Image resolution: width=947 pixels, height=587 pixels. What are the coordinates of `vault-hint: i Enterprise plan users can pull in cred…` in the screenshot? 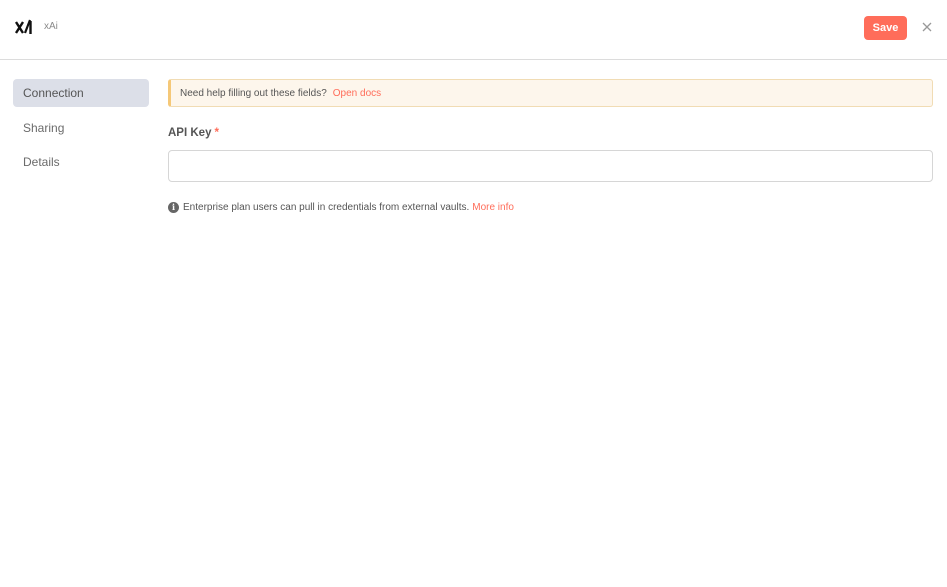 It's located at (341, 207).